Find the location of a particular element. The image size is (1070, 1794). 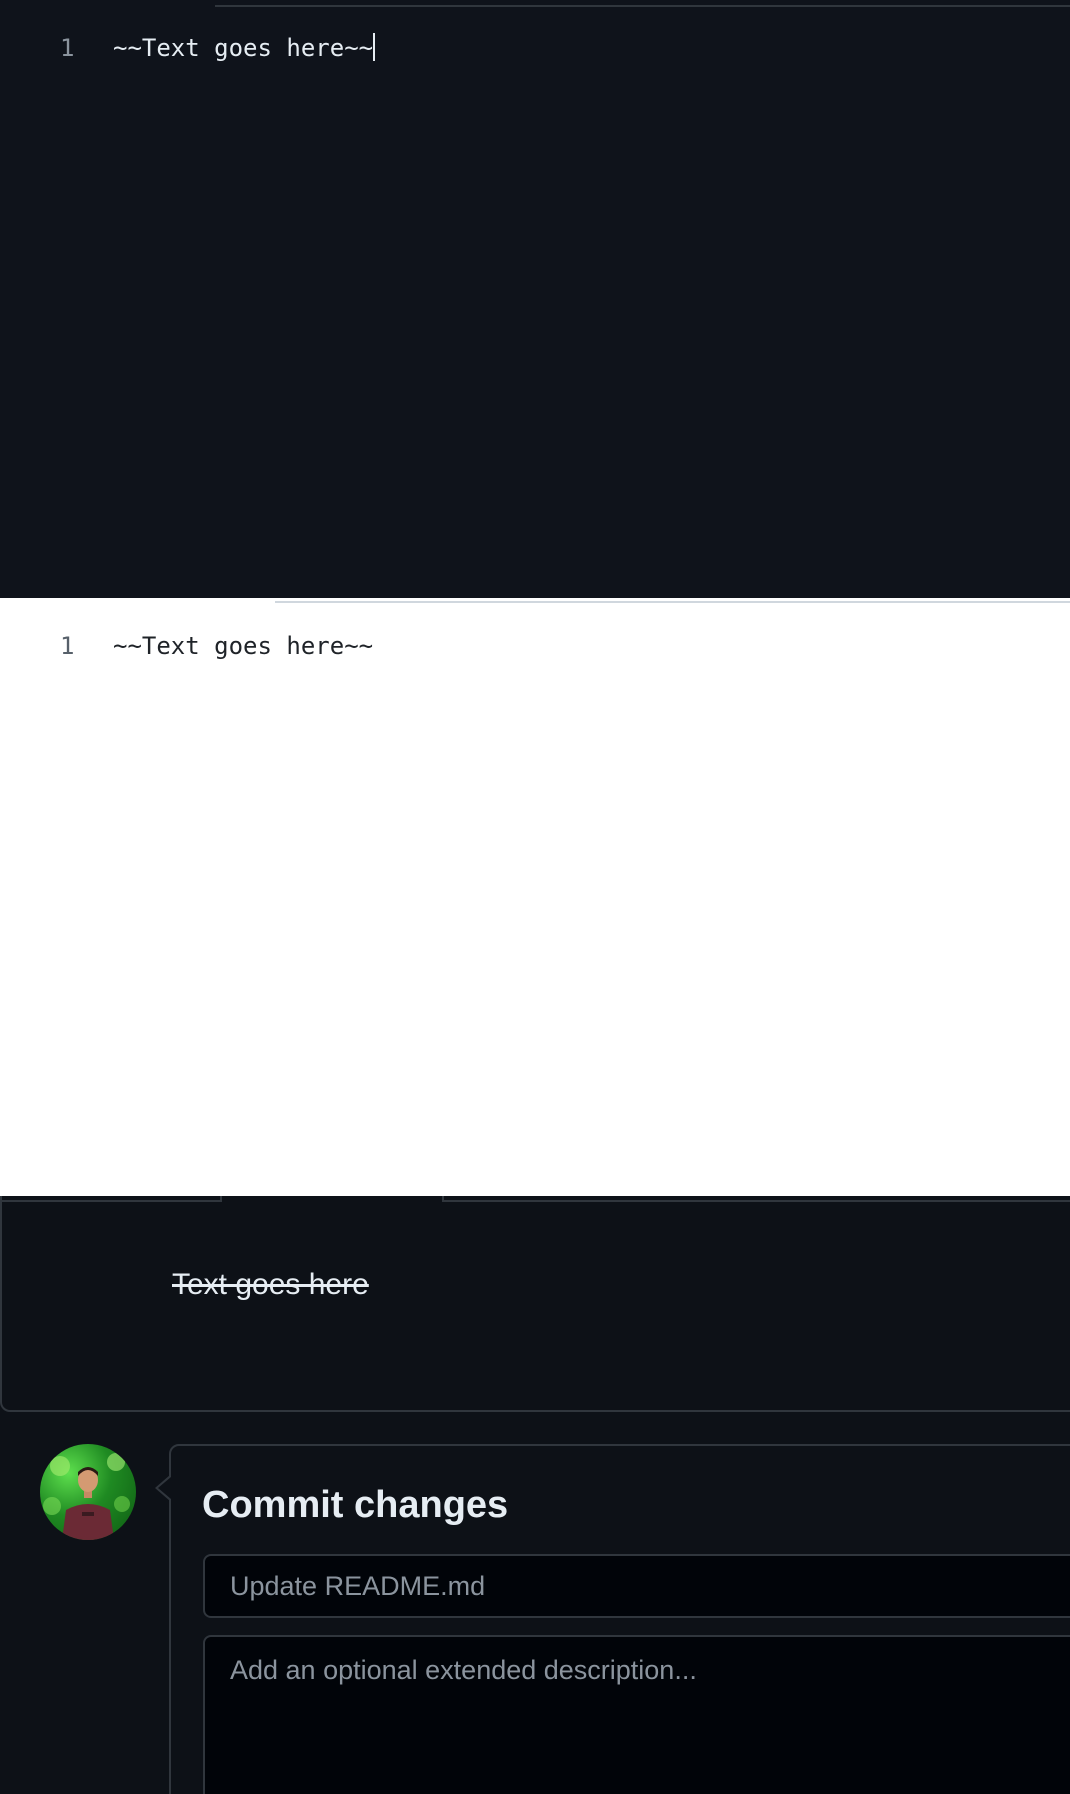

text-cursor is located at coordinates (374, 47).